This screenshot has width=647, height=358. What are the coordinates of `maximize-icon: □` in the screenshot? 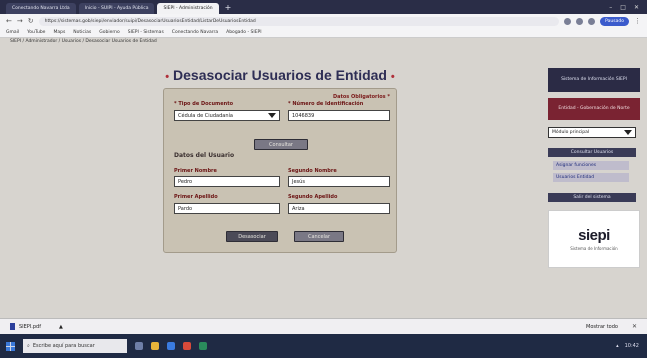 It's located at (623, 7).